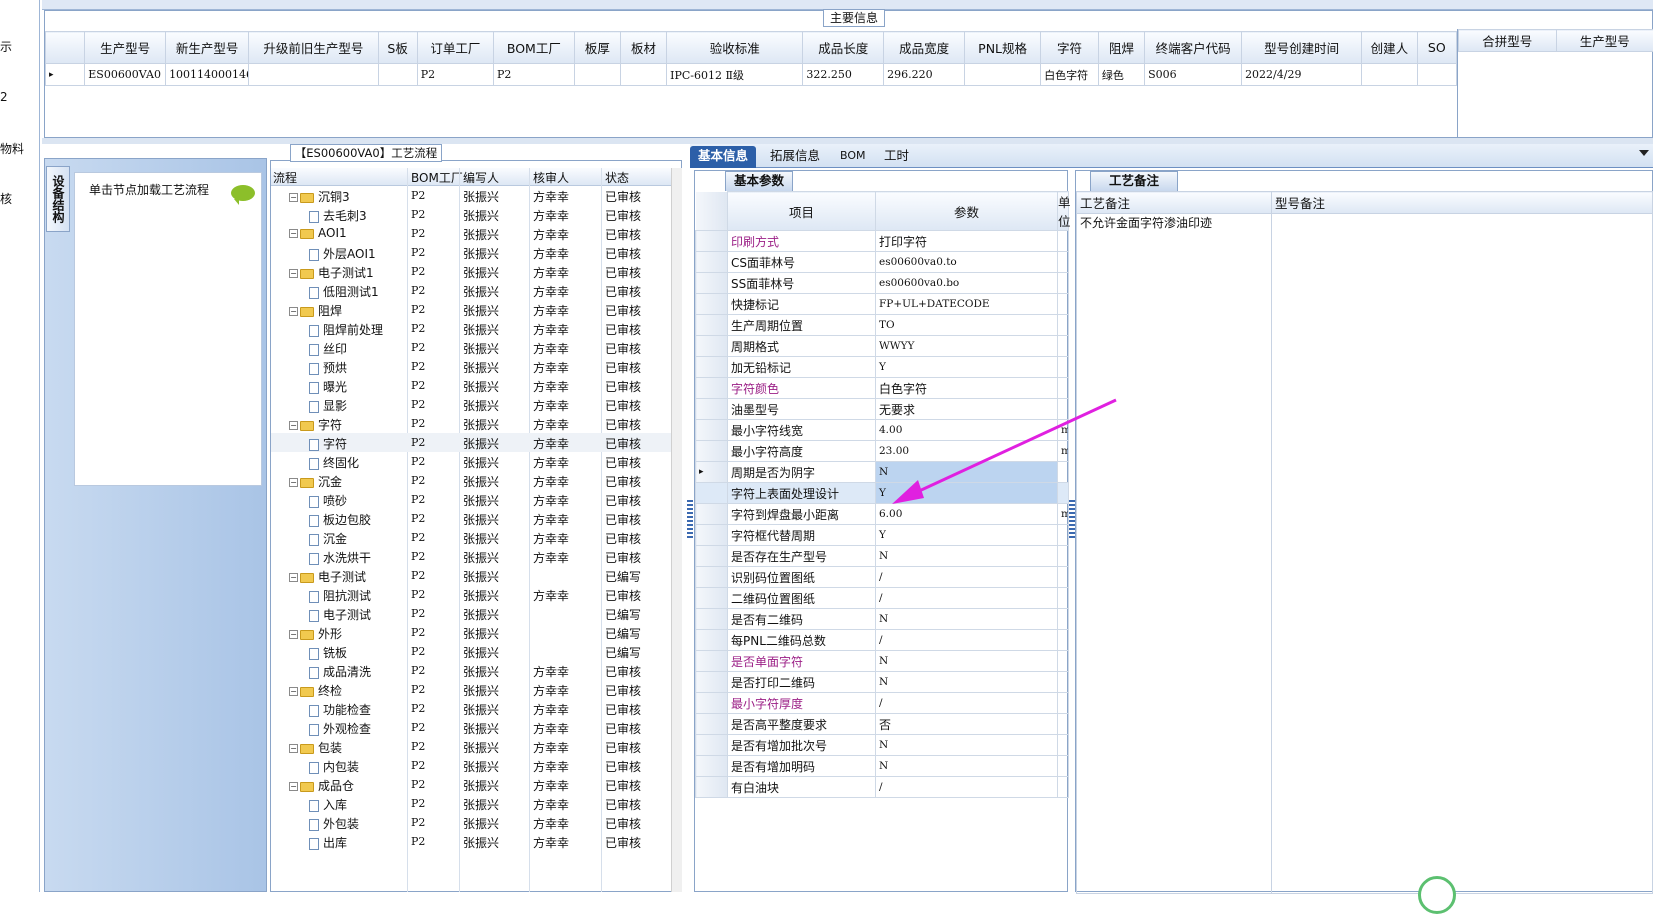 Image resolution: width=1653 pixels, height=914 pixels. What do you see at coordinates (853, 157) in the screenshot?
I see `tab-bom: BOM` at bounding box center [853, 157].